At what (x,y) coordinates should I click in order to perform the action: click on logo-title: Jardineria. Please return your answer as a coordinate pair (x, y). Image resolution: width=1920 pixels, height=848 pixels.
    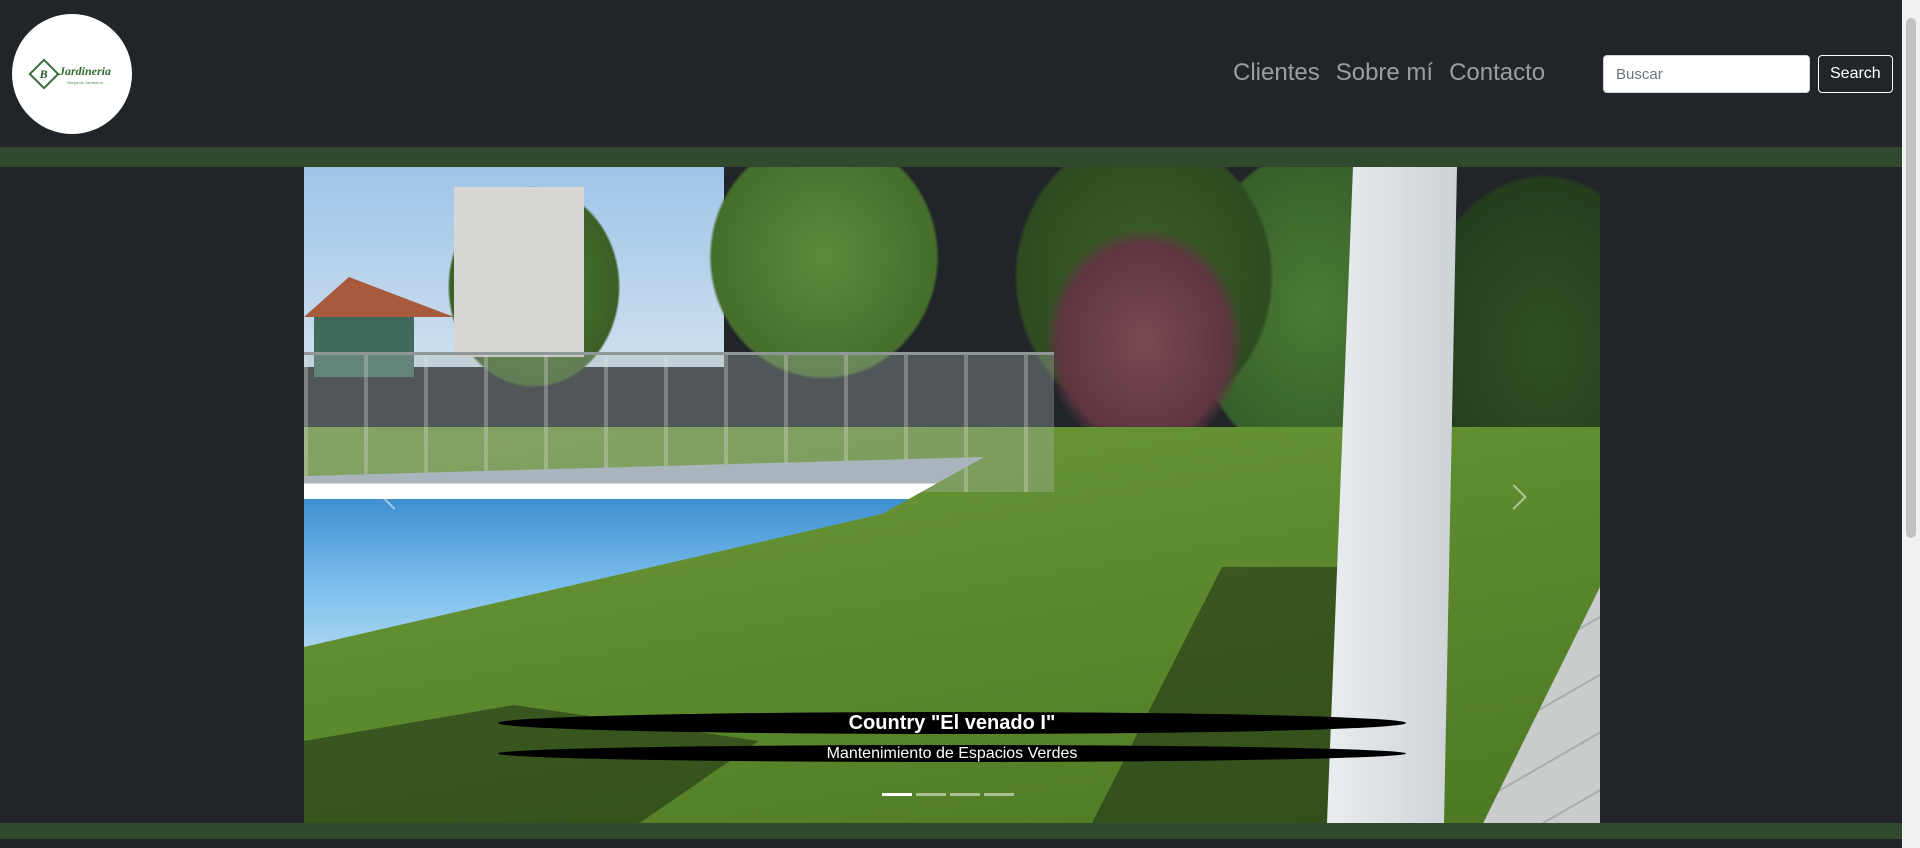
    Looking at the image, I should click on (84, 70).